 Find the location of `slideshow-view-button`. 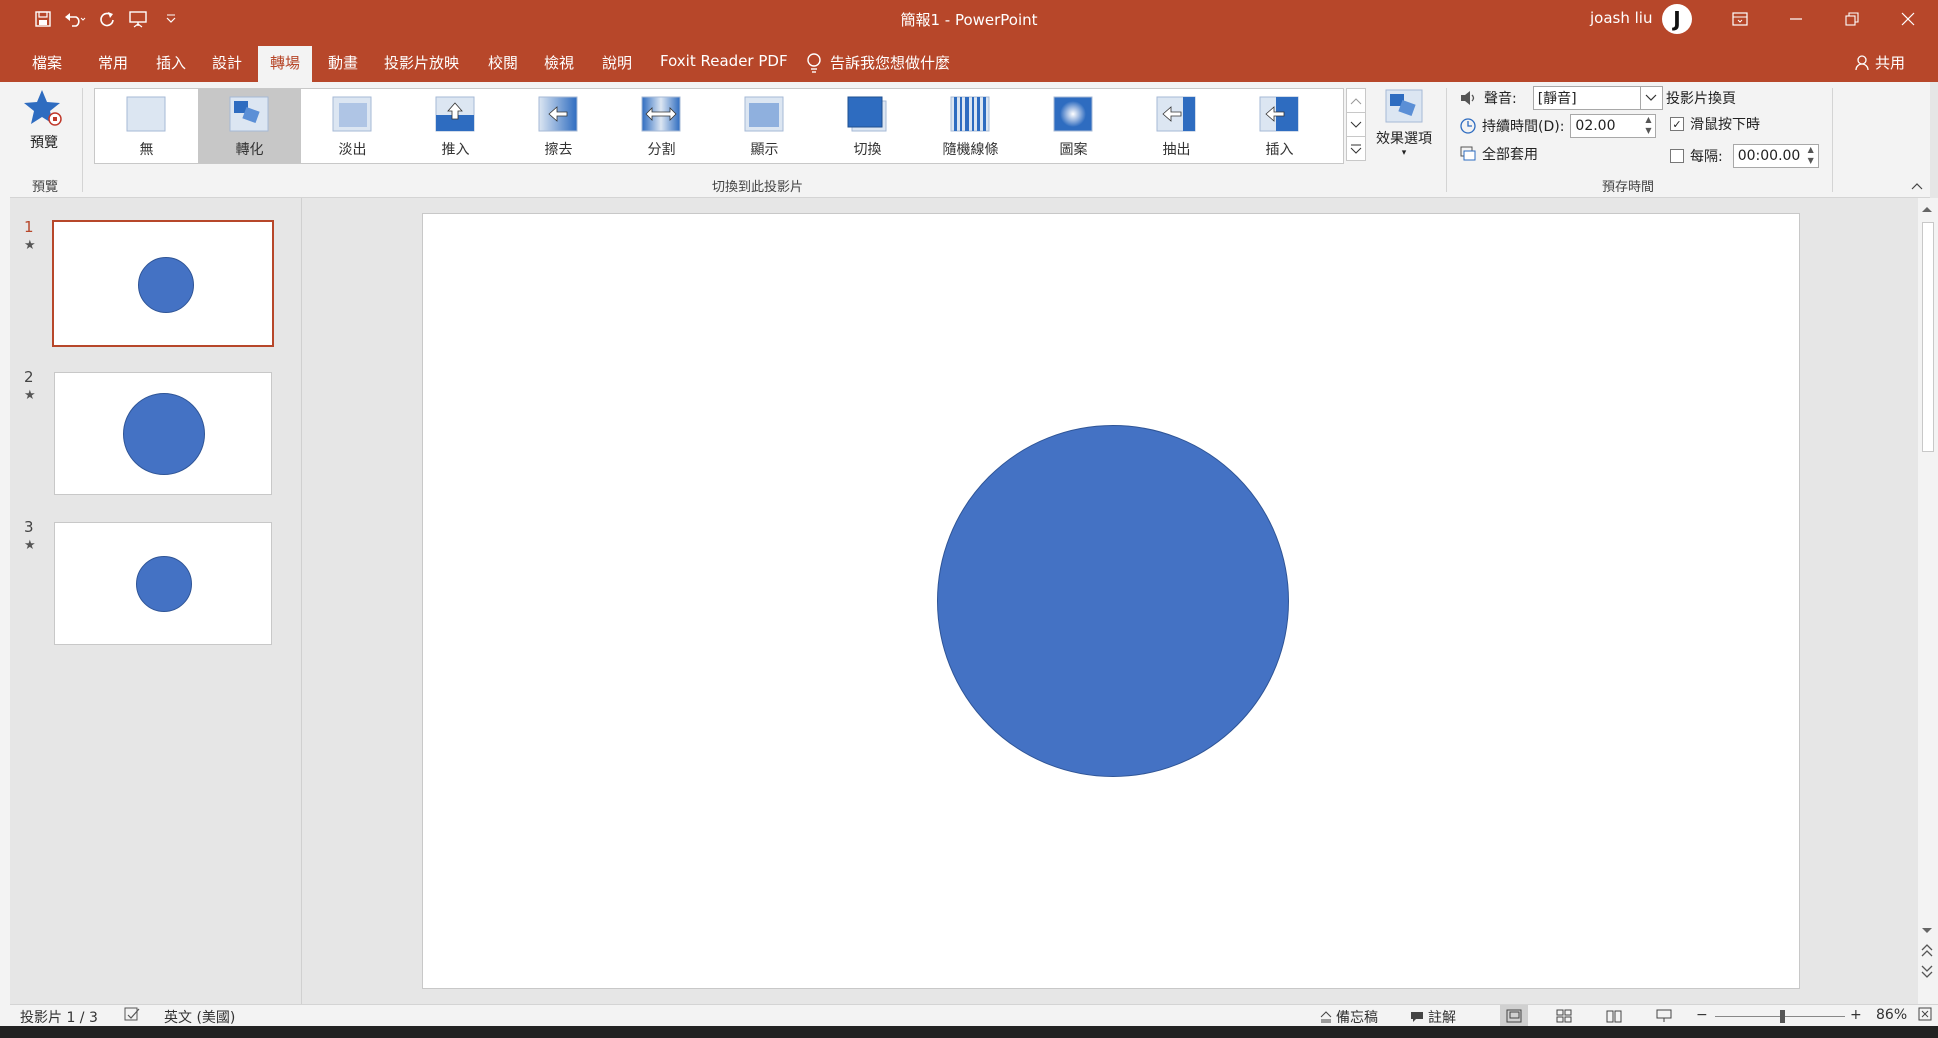

slideshow-view-button is located at coordinates (1664, 1016).